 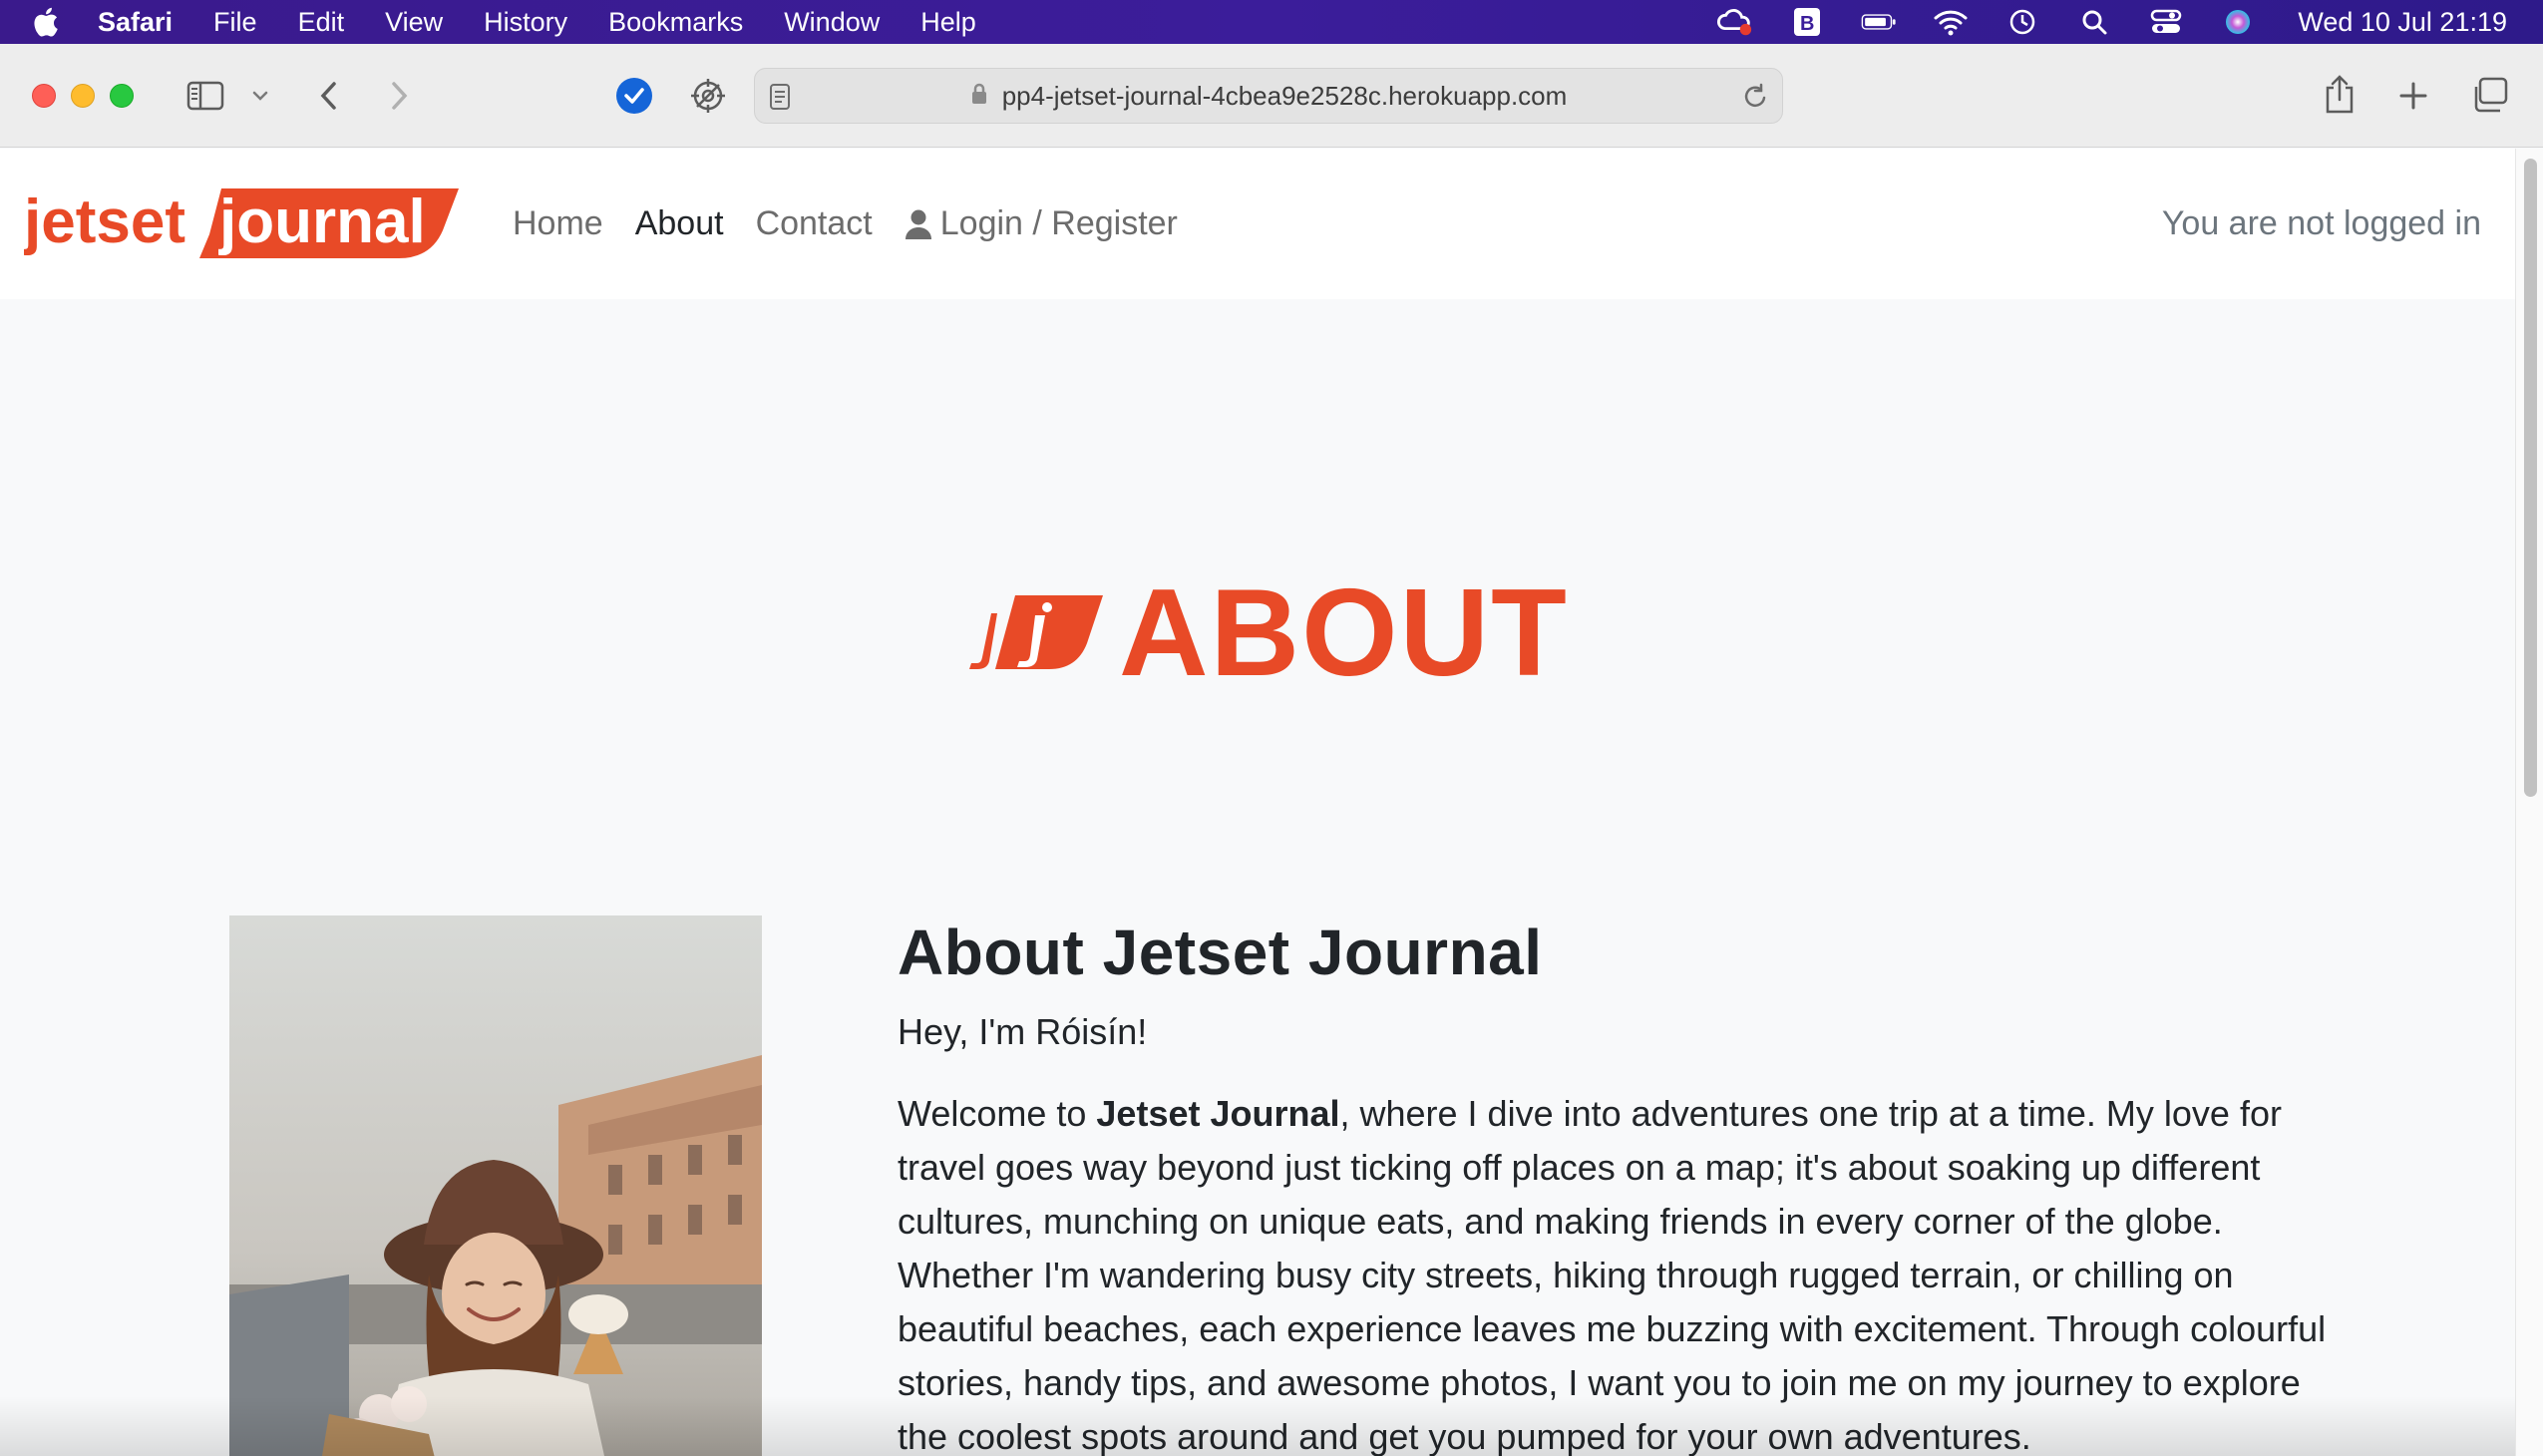 I want to click on profile-photo, so click(x=495, y=1185).